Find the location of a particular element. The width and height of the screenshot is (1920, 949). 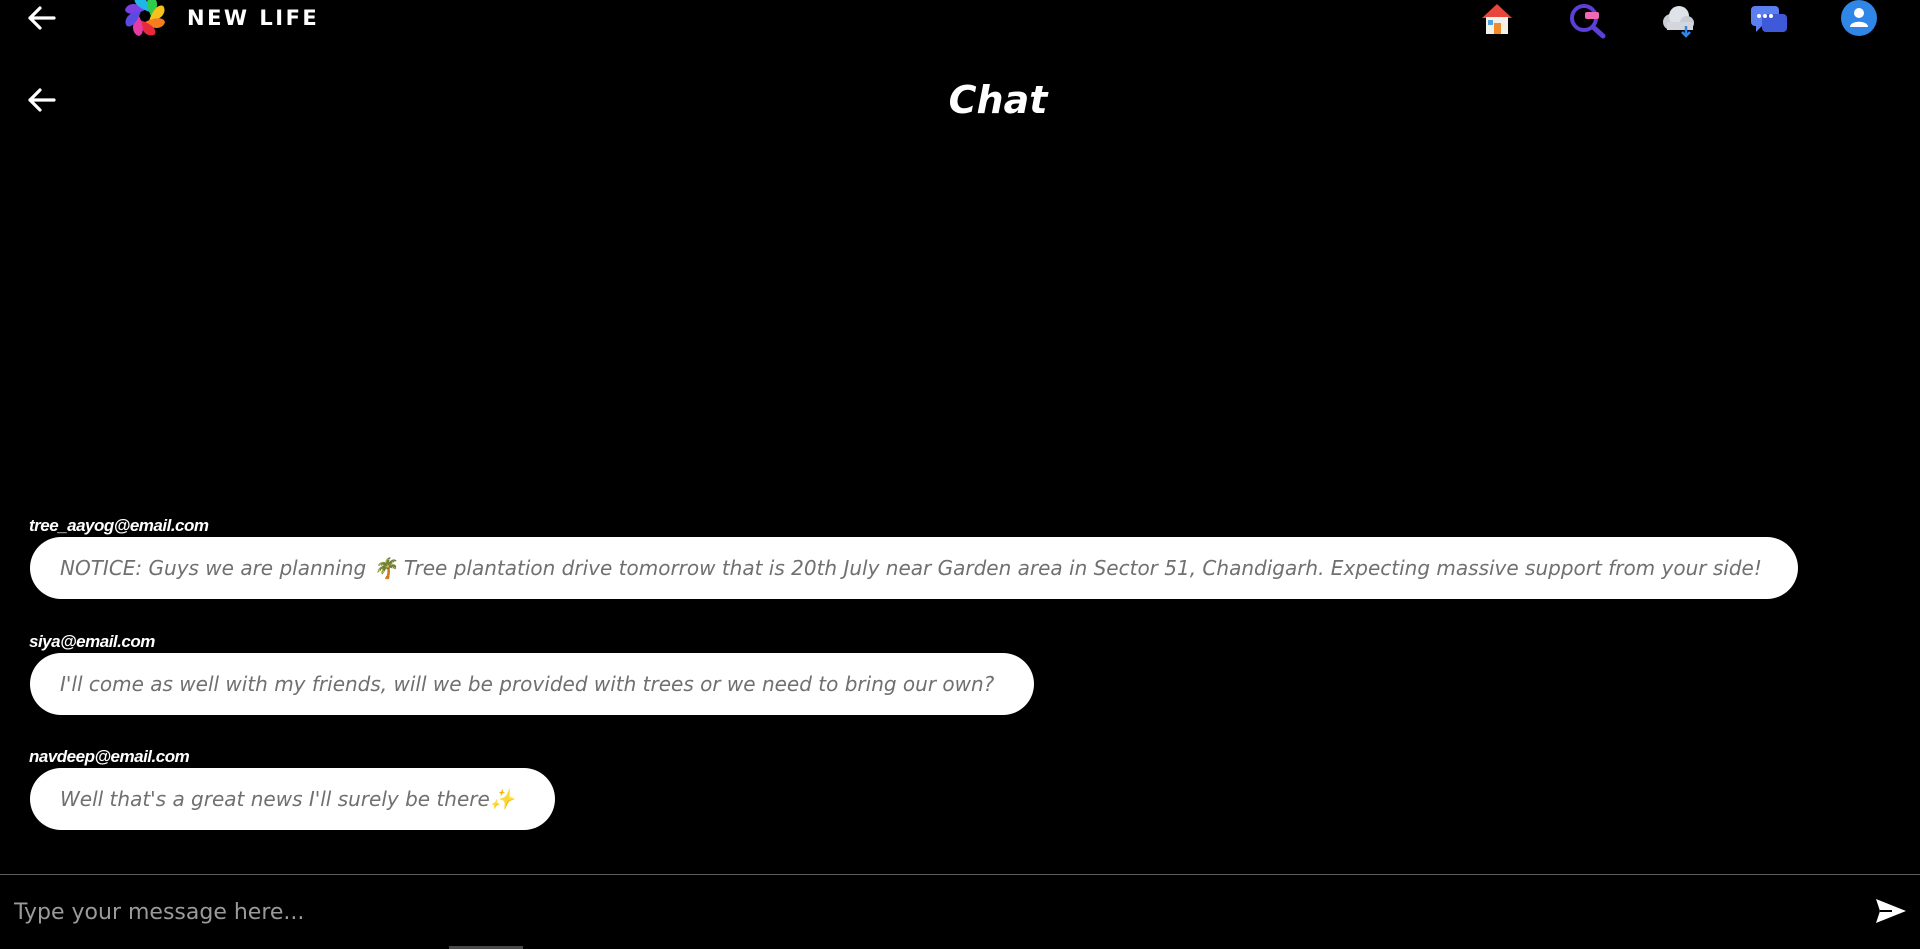

message-input is located at coordinates (920, 912).